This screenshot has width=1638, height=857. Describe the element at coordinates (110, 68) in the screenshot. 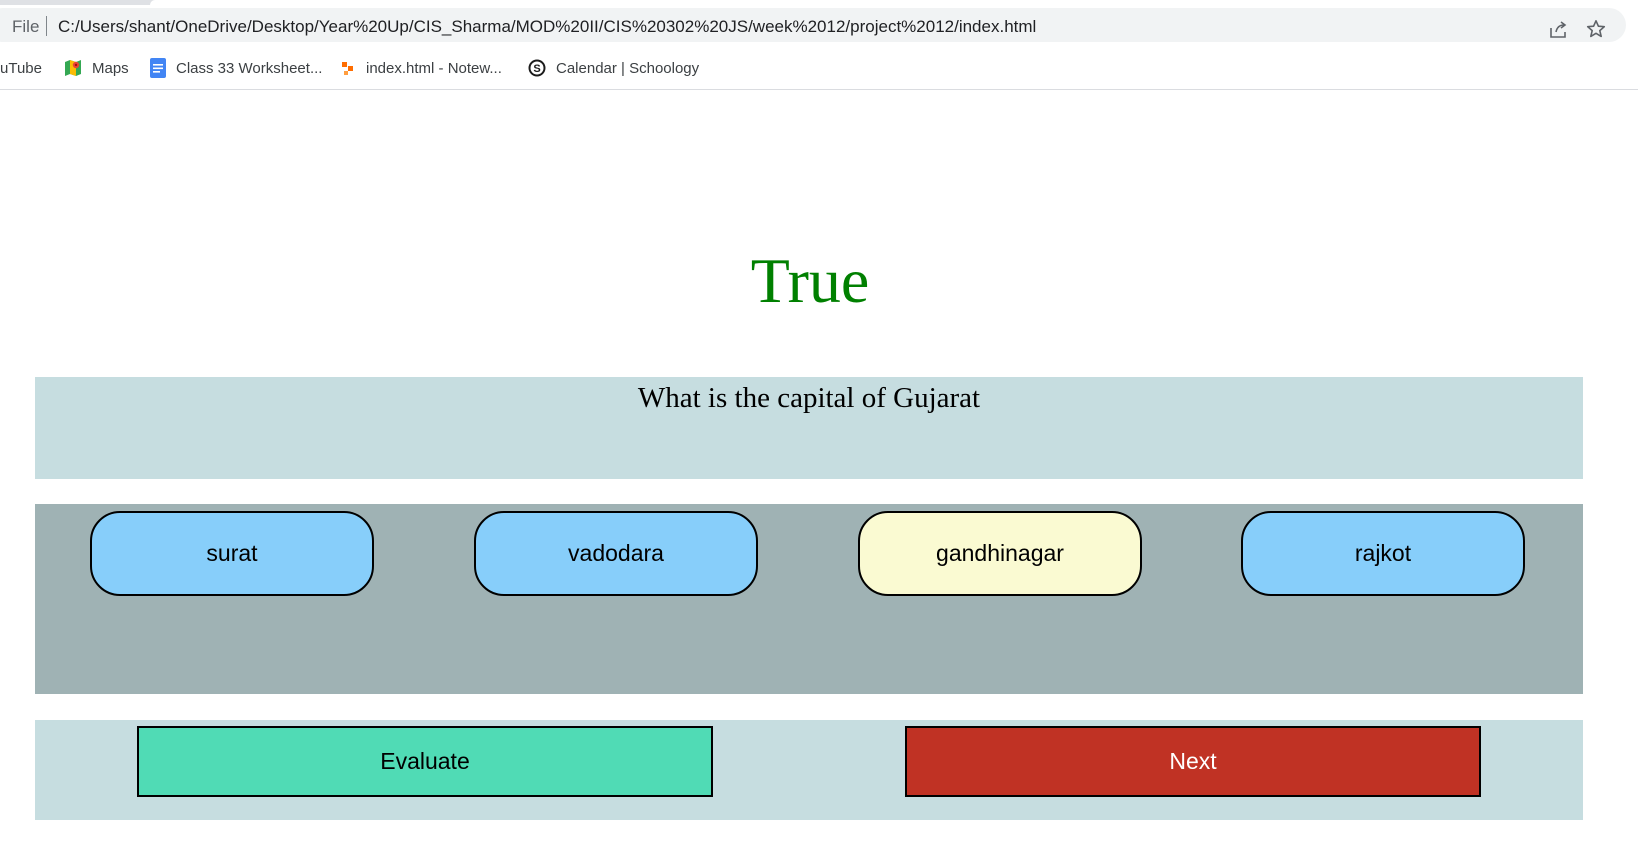

I see `bookmark-label: Maps` at that location.